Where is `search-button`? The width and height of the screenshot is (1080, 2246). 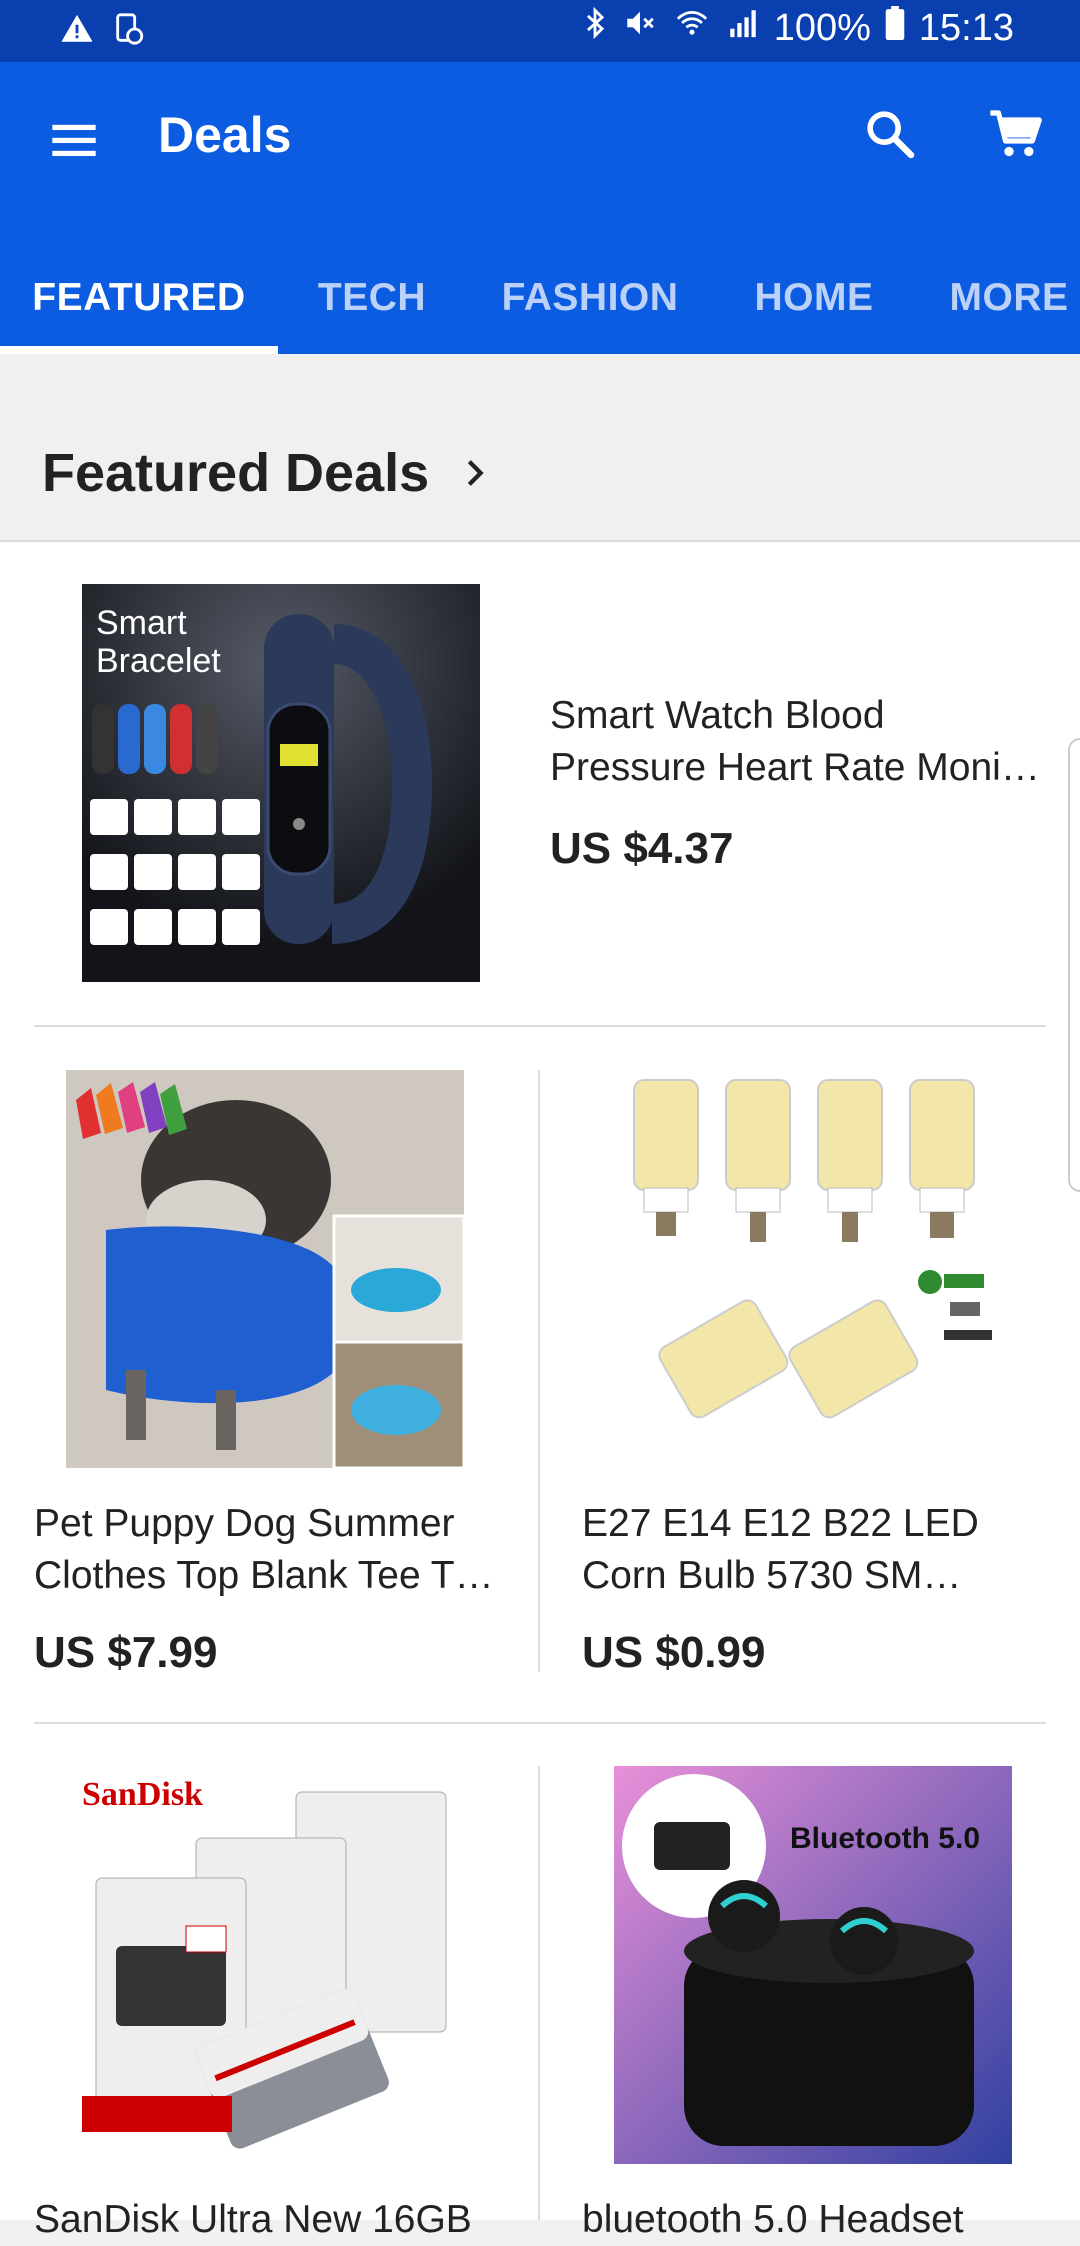 search-button is located at coordinates (890, 134).